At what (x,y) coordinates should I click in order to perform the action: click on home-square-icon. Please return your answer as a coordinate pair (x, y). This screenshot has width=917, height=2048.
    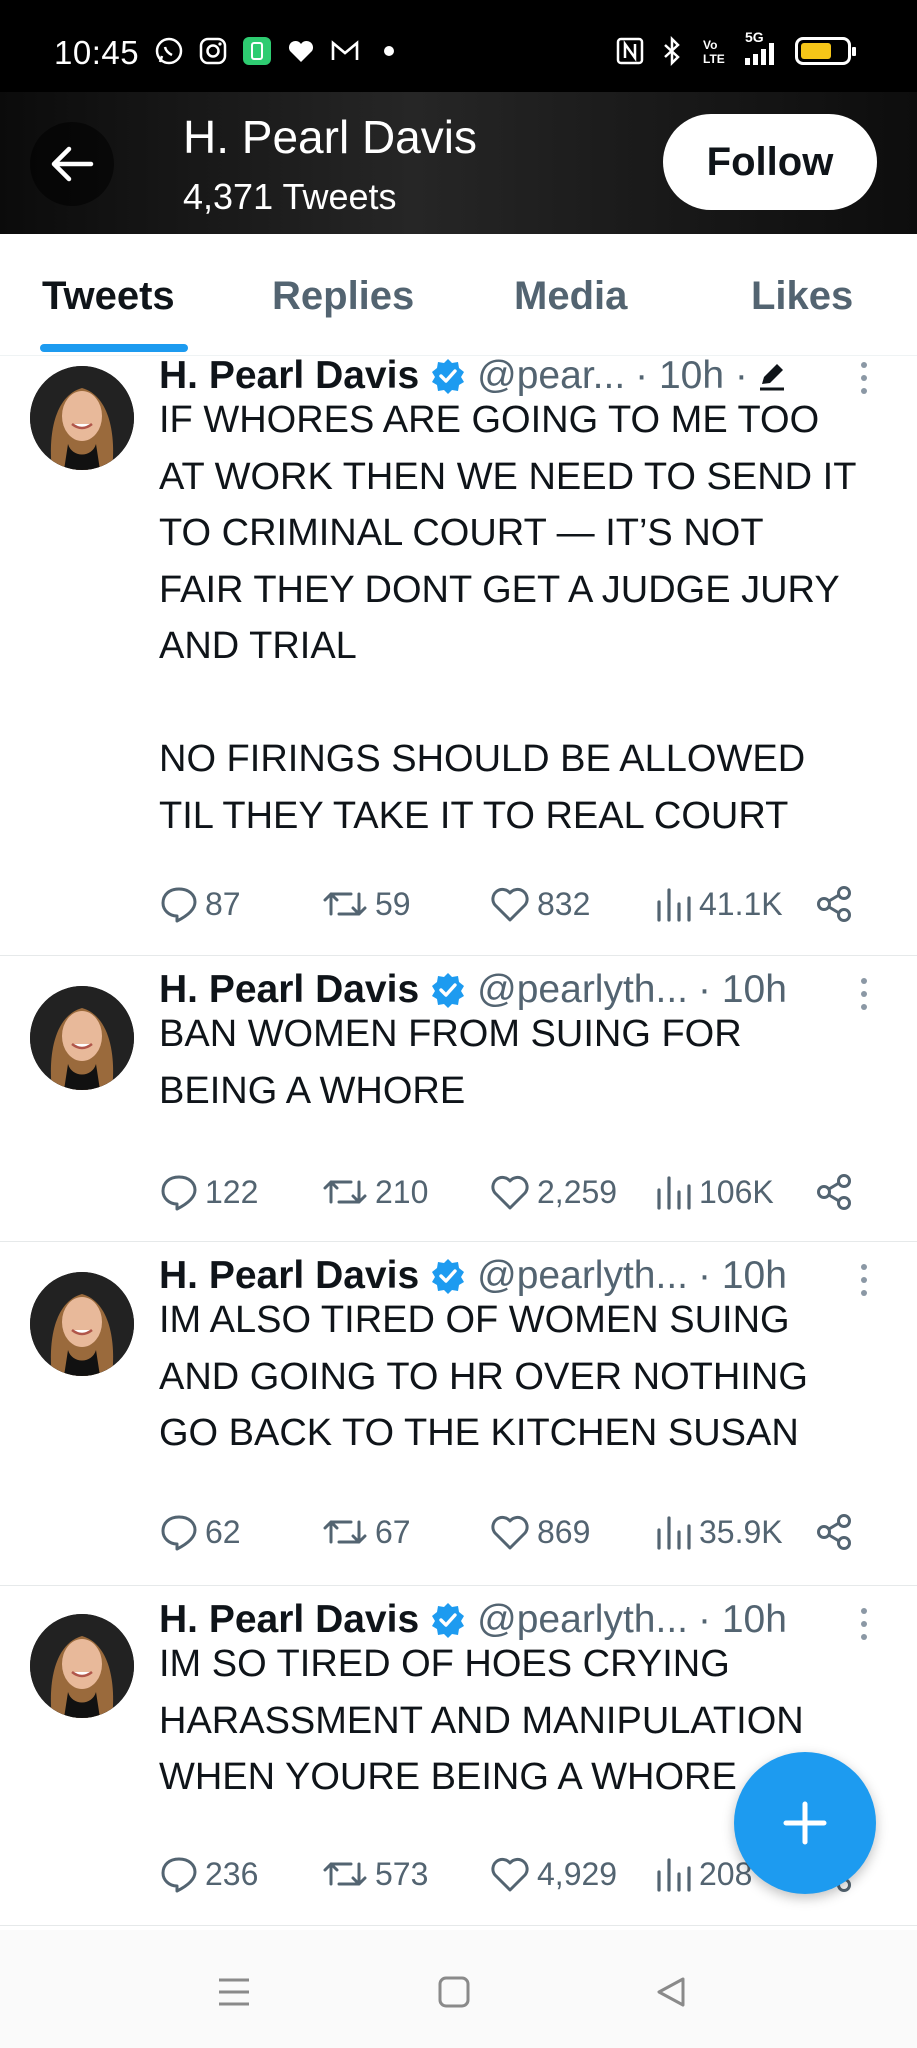
    Looking at the image, I should click on (454, 1992).